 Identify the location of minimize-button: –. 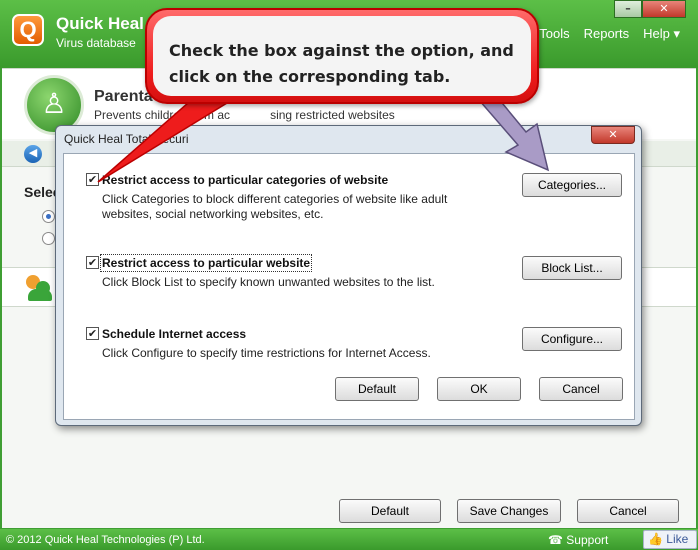
(628, 9).